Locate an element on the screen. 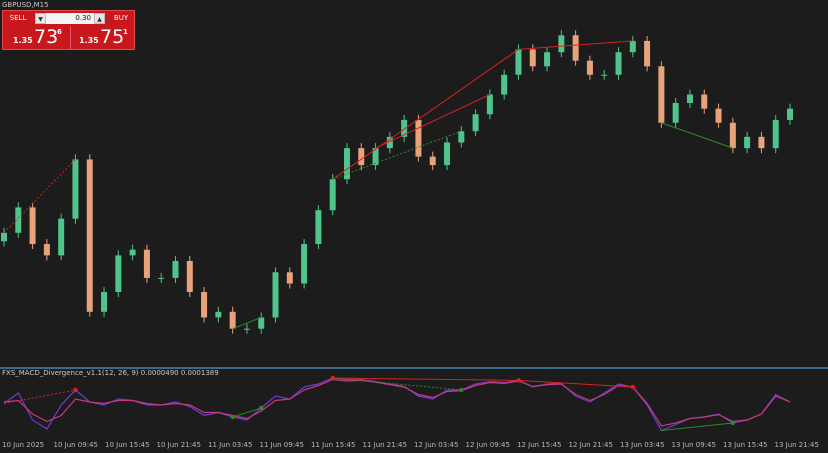 The width and height of the screenshot is (828, 453). lot-size-field: ▼ 0.30 ▲ is located at coordinates (70, 18).